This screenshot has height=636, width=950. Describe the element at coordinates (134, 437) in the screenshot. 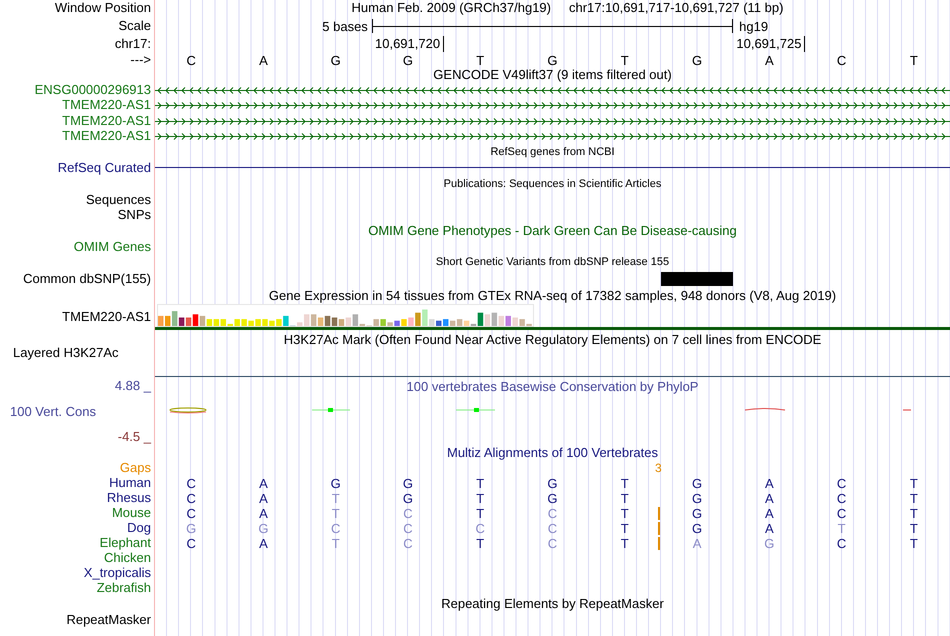

I see `axis-min-label: -4.5 _` at that location.